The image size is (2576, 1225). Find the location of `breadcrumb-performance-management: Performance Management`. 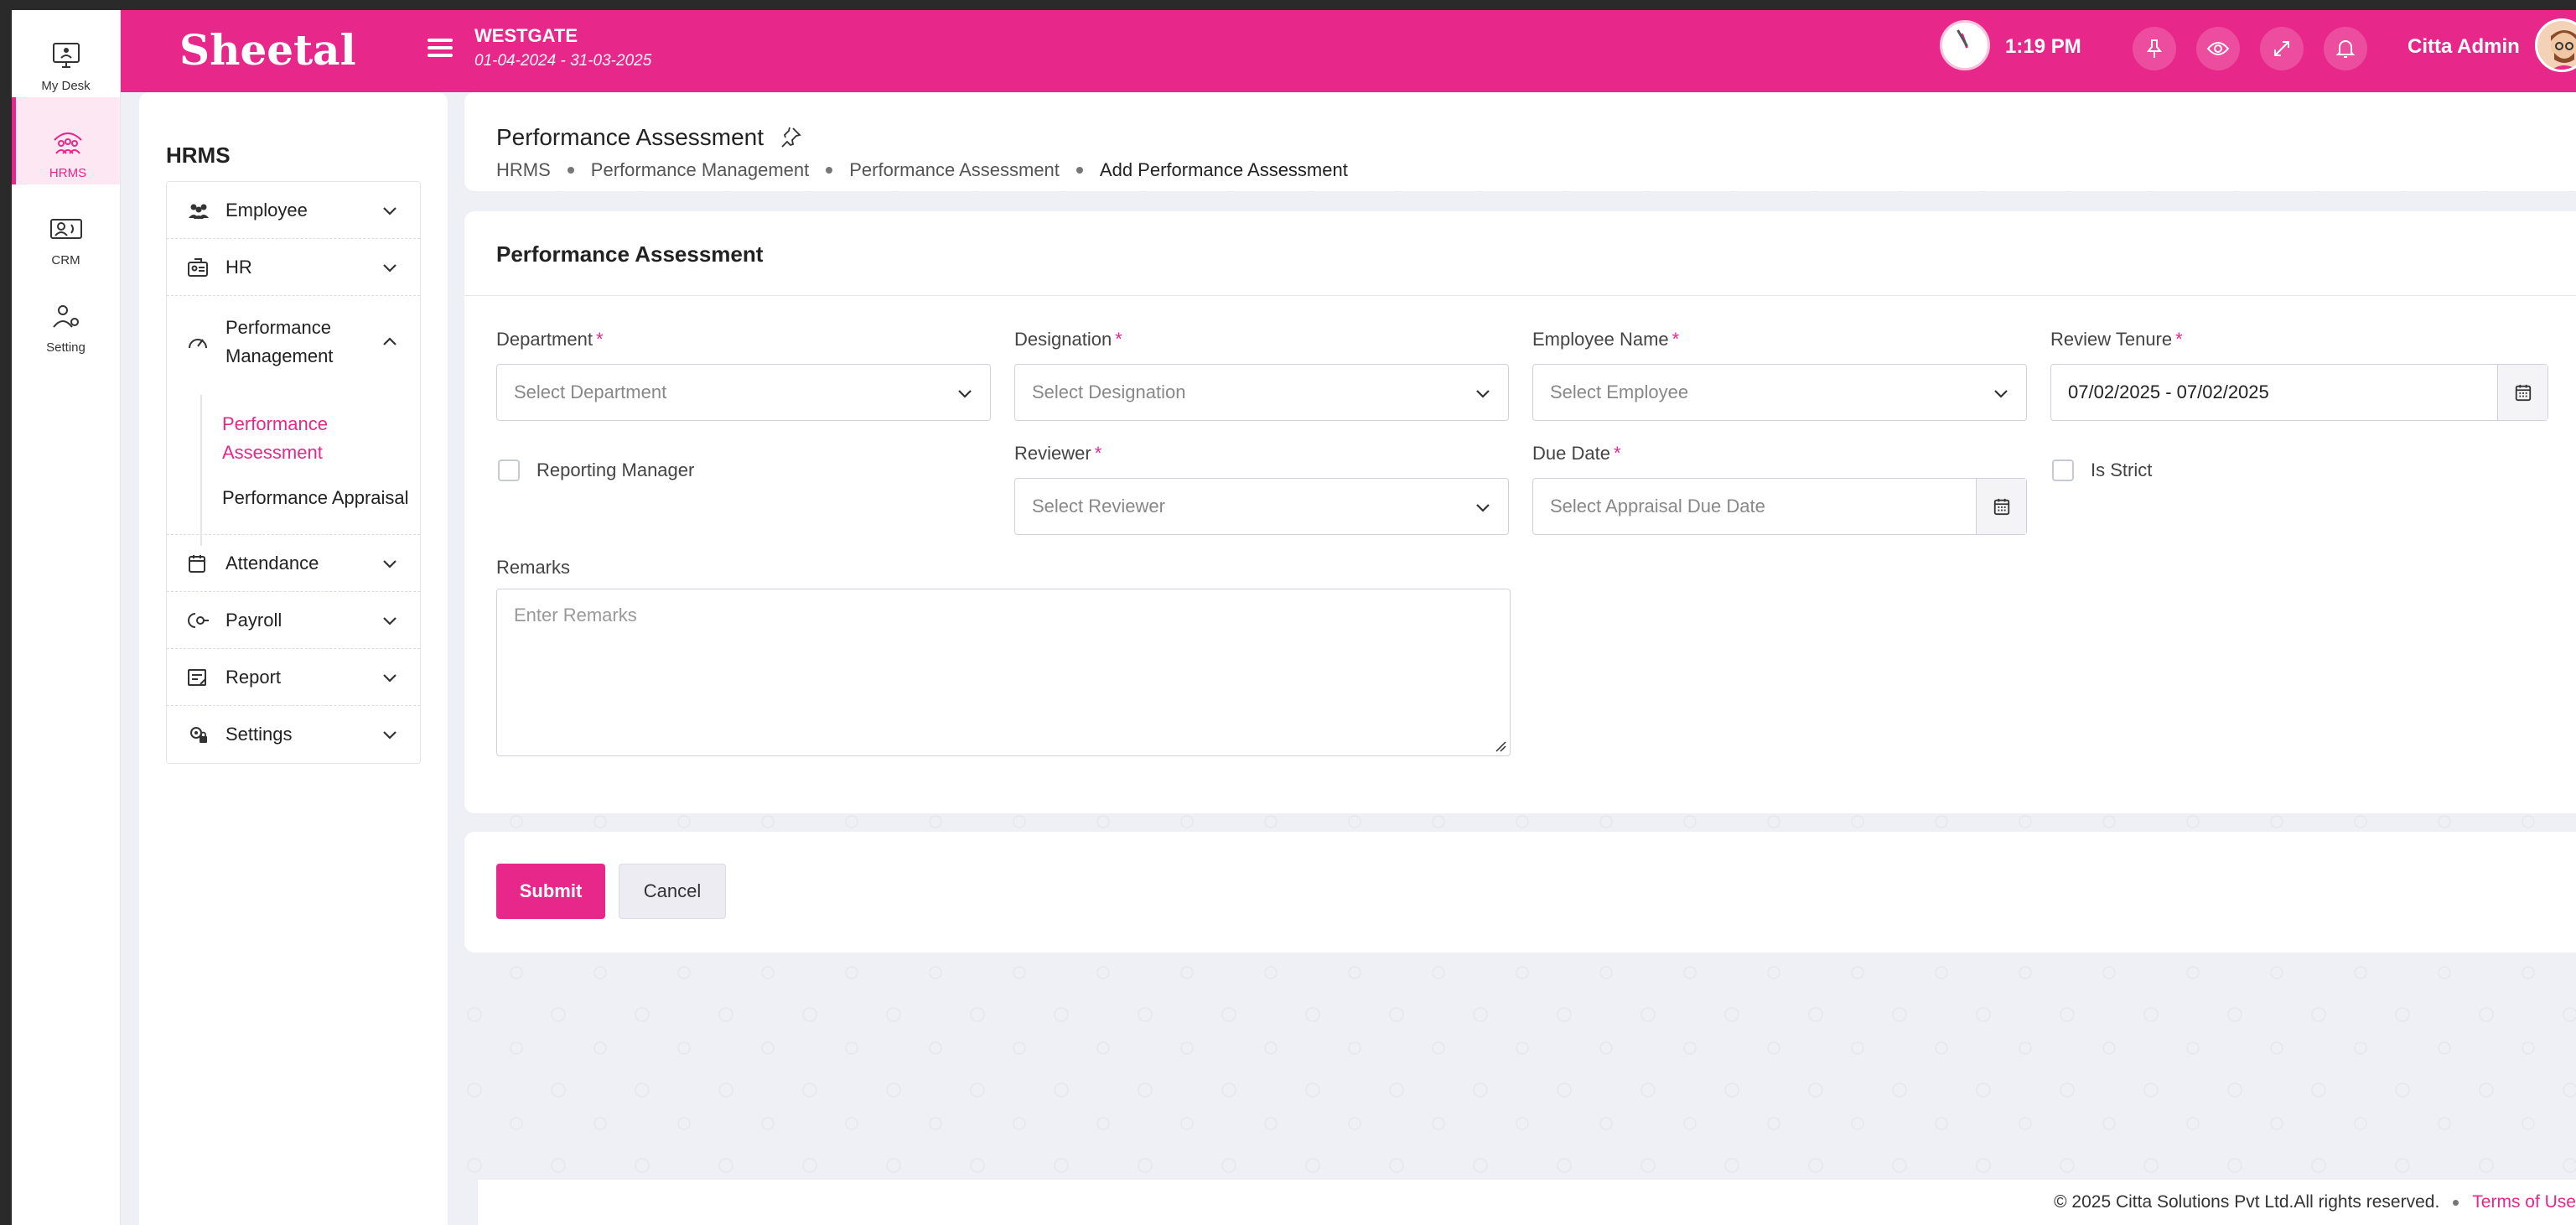

breadcrumb-performance-management: Performance Management is located at coordinates (700, 170).